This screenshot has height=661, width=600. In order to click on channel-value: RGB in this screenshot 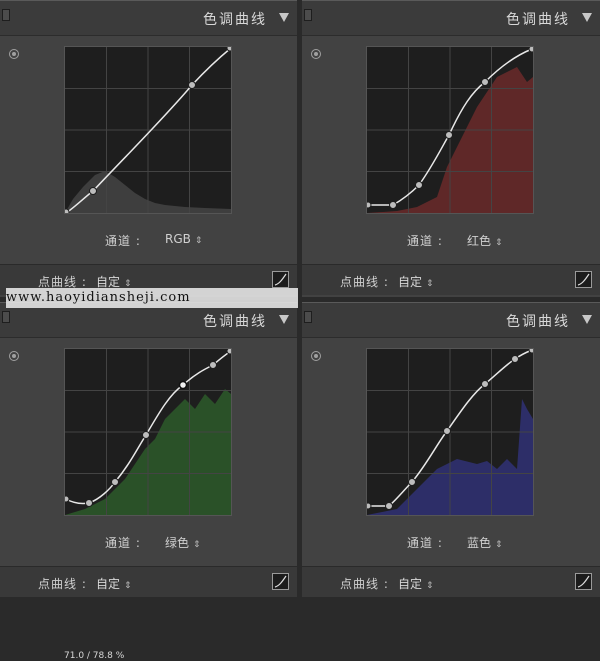, I will do `click(178, 239)`.